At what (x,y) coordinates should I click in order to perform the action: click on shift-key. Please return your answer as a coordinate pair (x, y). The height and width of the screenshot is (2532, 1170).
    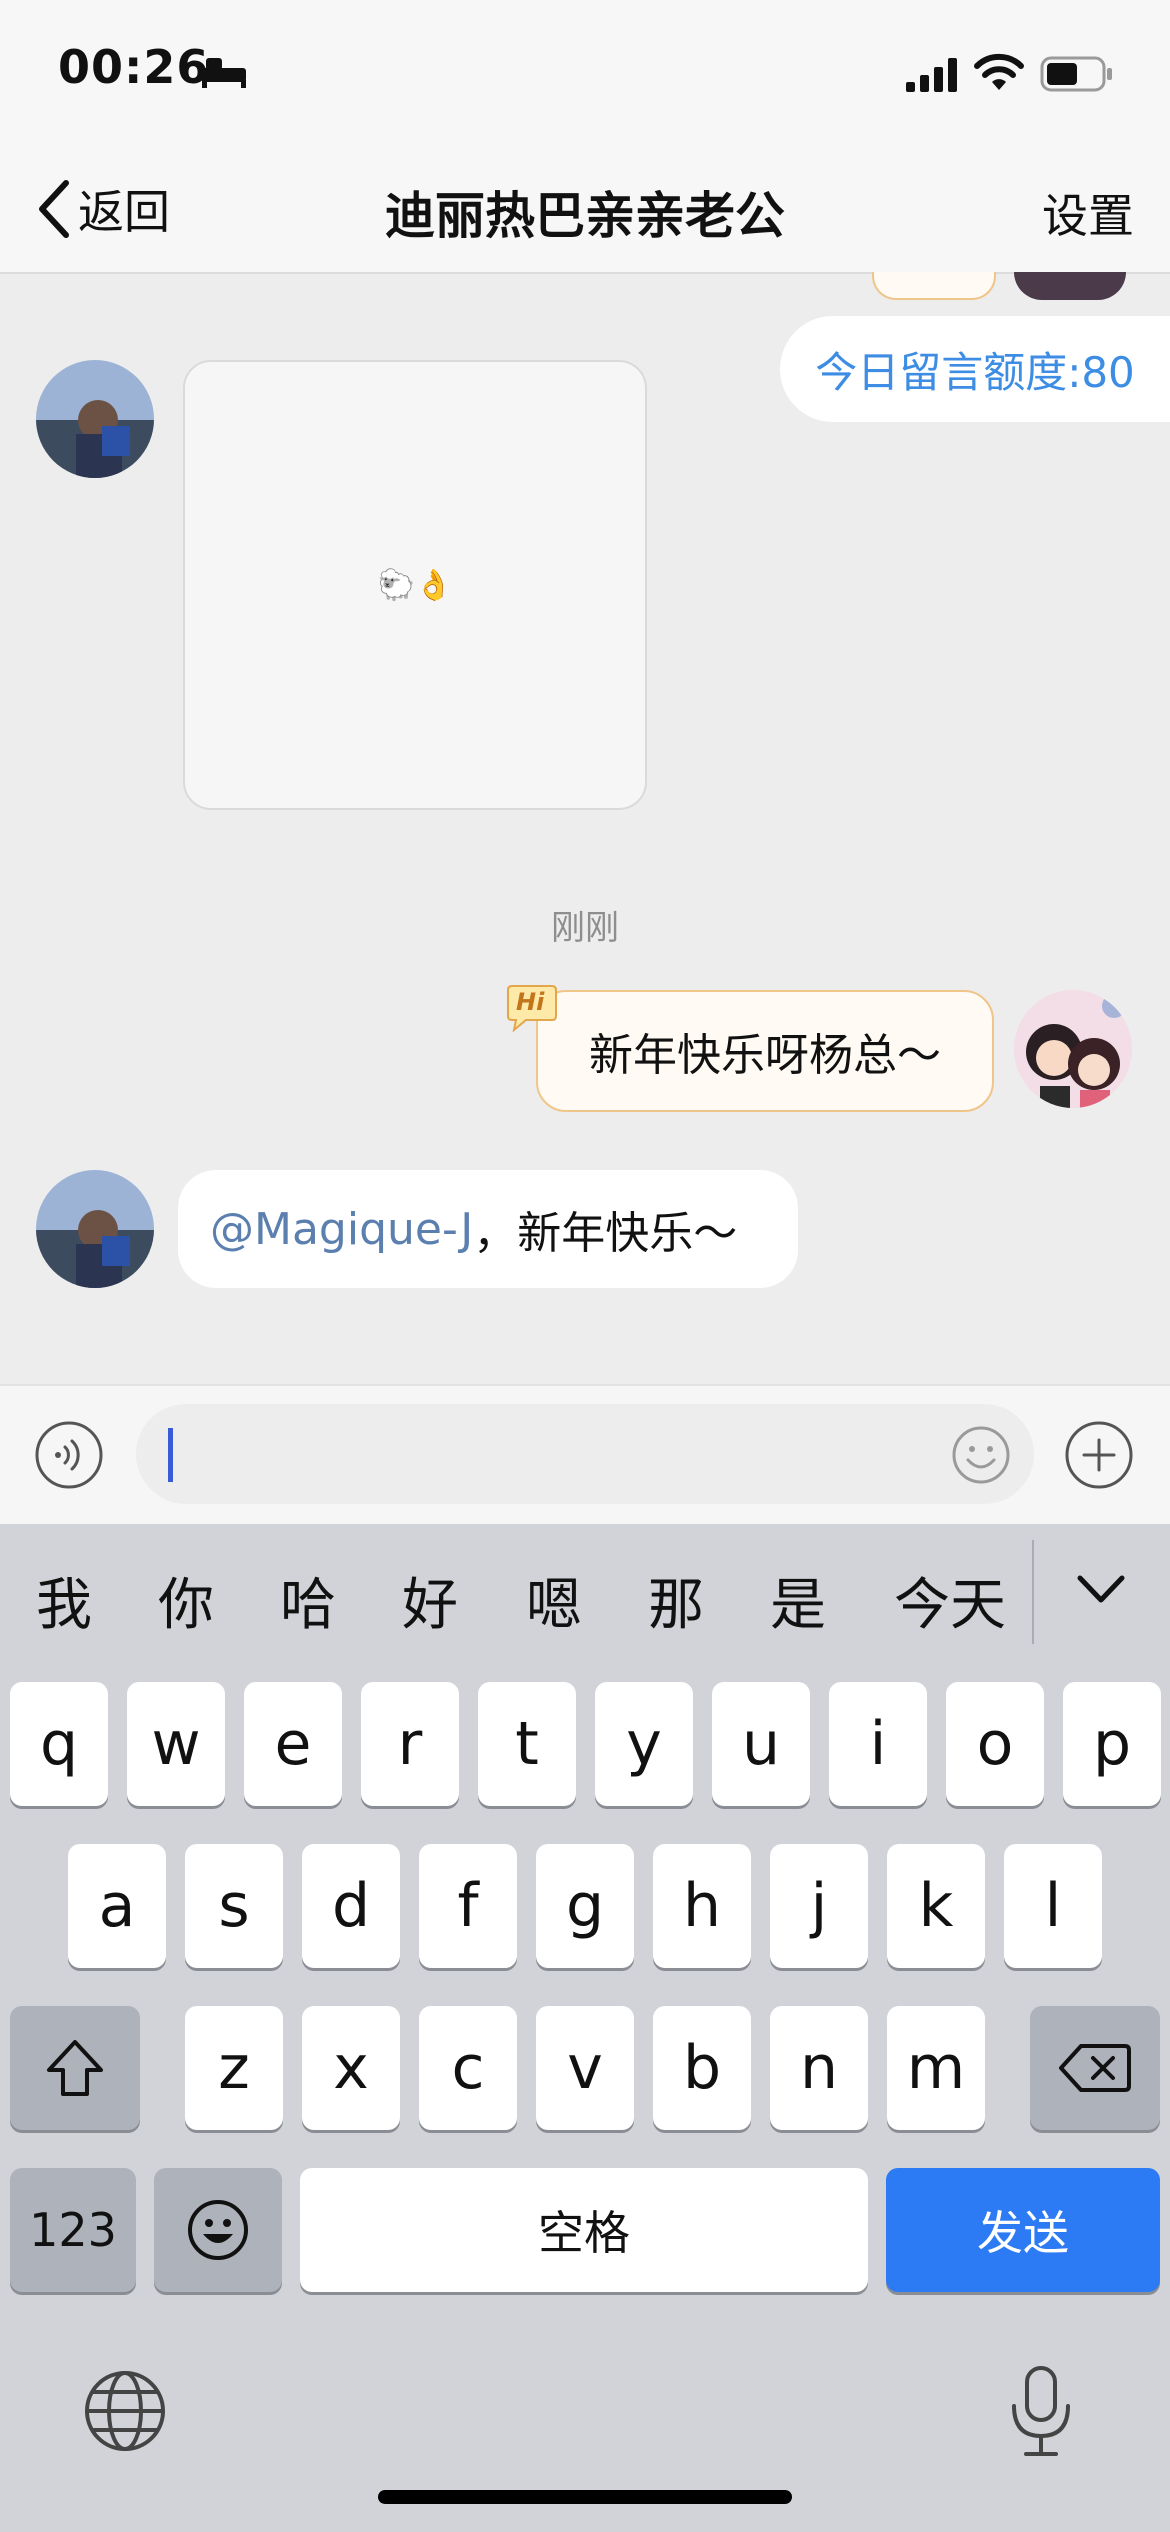
    Looking at the image, I should click on (75, 2068).